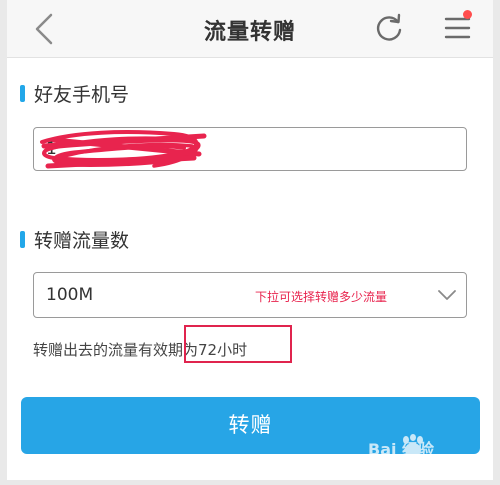 The image size is (500, 485). What do you see at coordinates (3, 242) in the screenshot?
I see `frame-left` at bounding box center [3, 242].